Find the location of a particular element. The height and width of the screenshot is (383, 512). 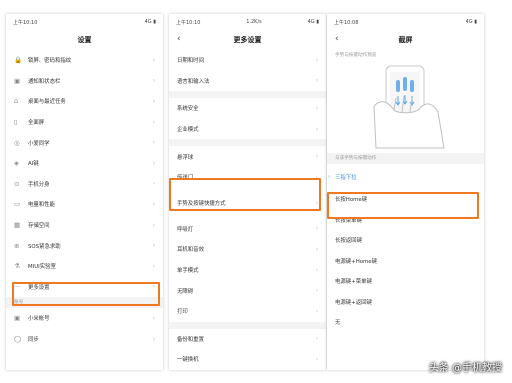

settings-item-label: 手机分身 is located at coordinates (39, 184).